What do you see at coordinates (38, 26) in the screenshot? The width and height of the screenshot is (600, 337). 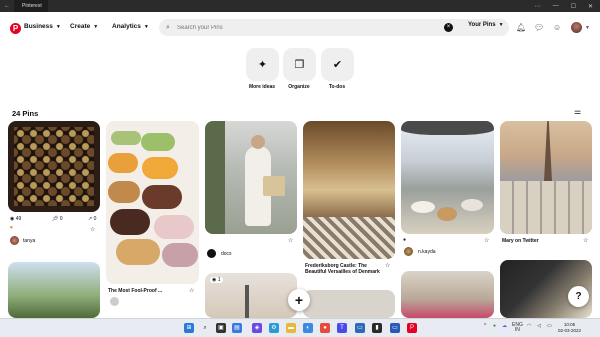 I see `business-label: Business` at bounding box center [38, 26].